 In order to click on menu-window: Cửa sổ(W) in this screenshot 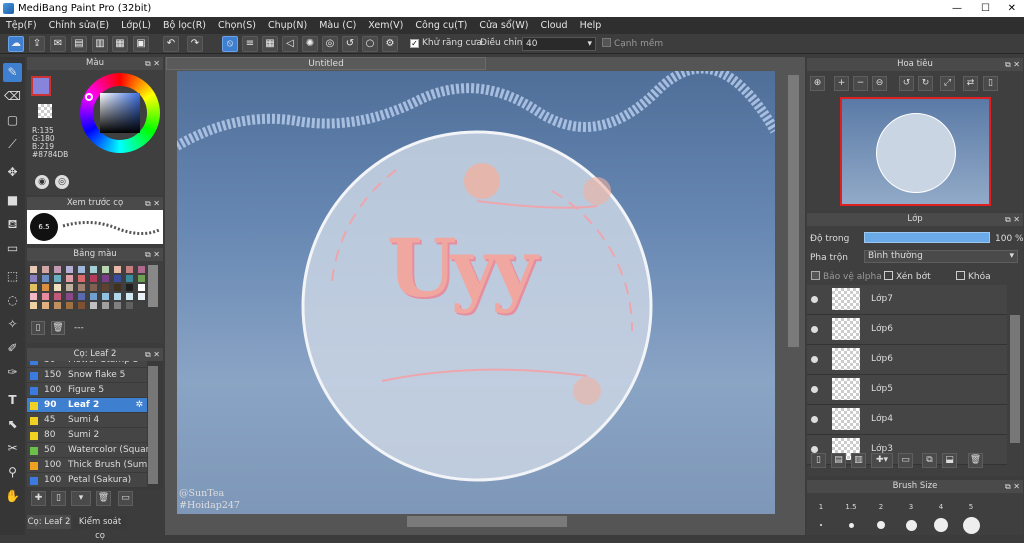, I will do `click(503, 25)`.